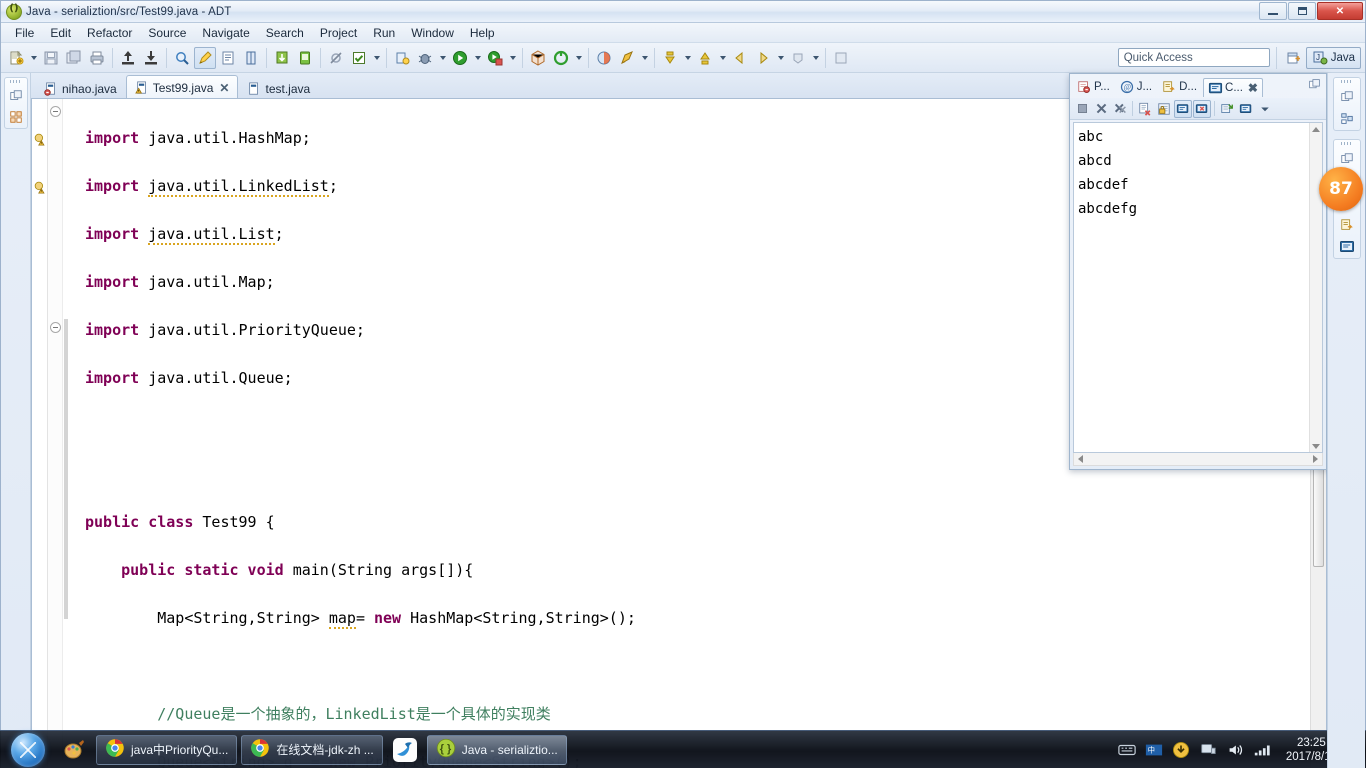 The height and width of the screenshot is (768, 1366). What do you see at coordinates (578, 58) in the screenshot?
I see `new-java-class-dropdown` at bounding box center [578, 58].